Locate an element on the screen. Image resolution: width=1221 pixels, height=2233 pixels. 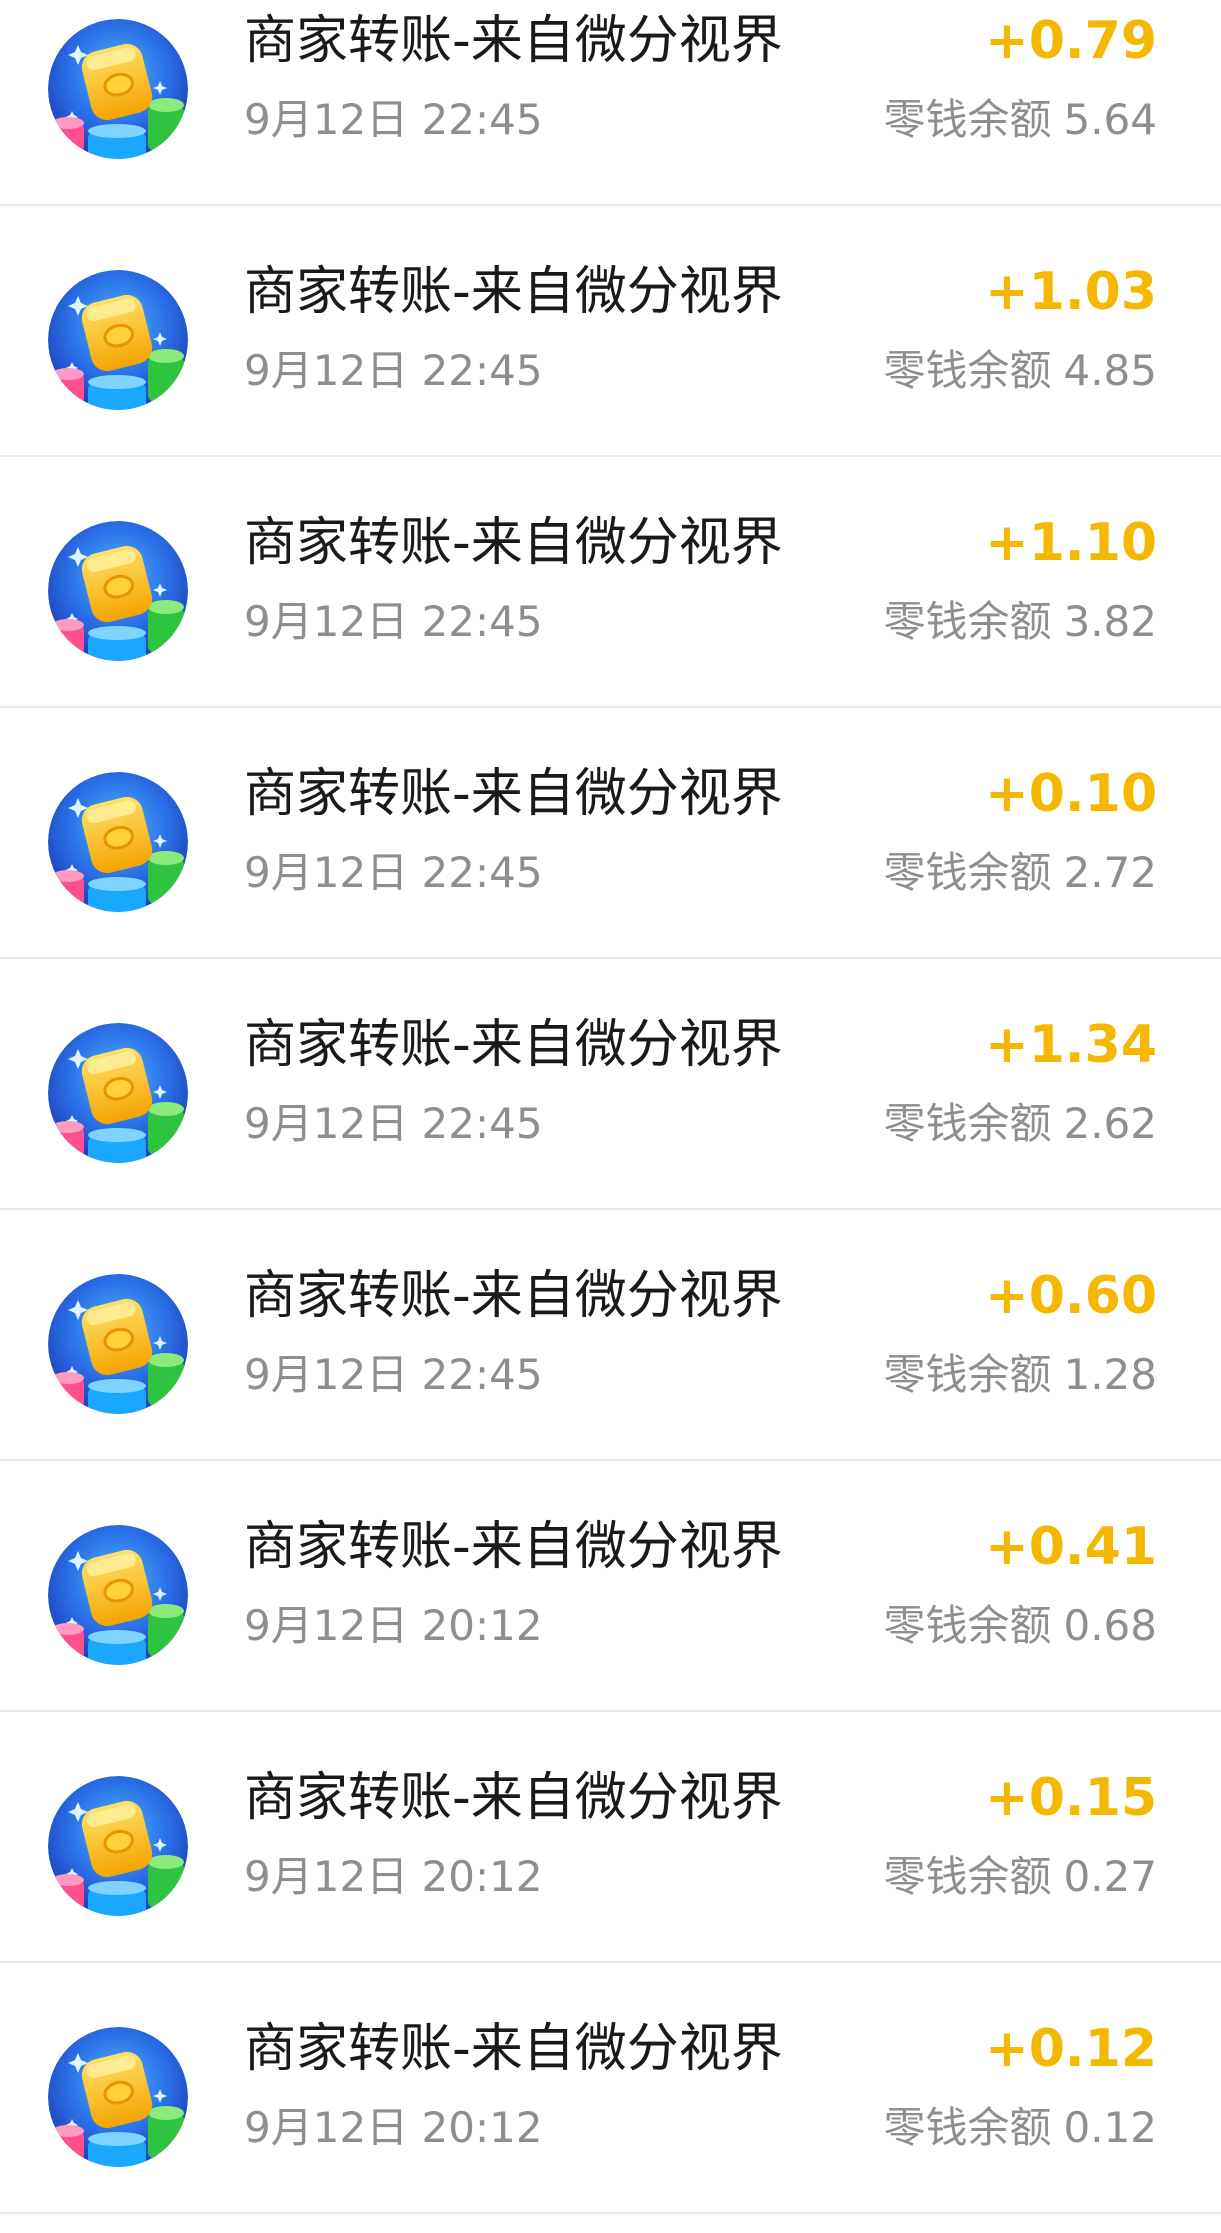
transaction-amount: +1.10 is located at coordinates (1071, 543).